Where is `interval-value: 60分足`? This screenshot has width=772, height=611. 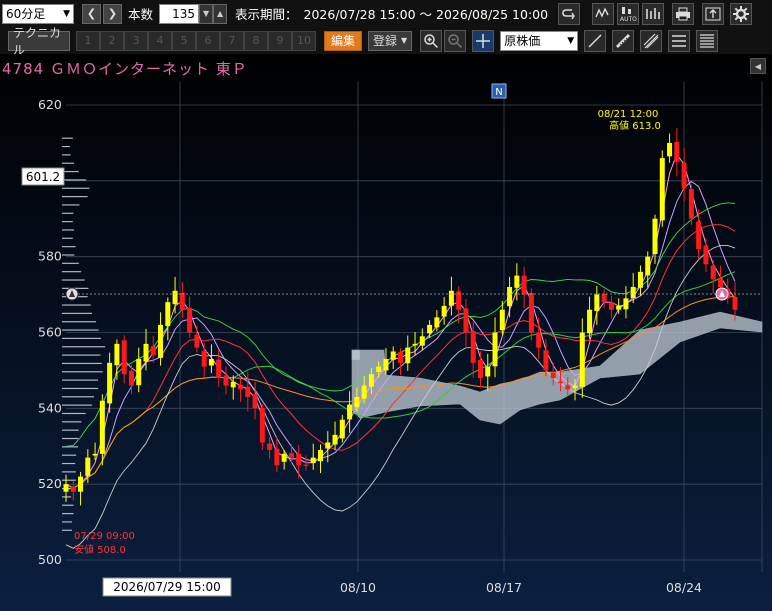
interval-value: 60分足 is located at coordinates (26, 14).